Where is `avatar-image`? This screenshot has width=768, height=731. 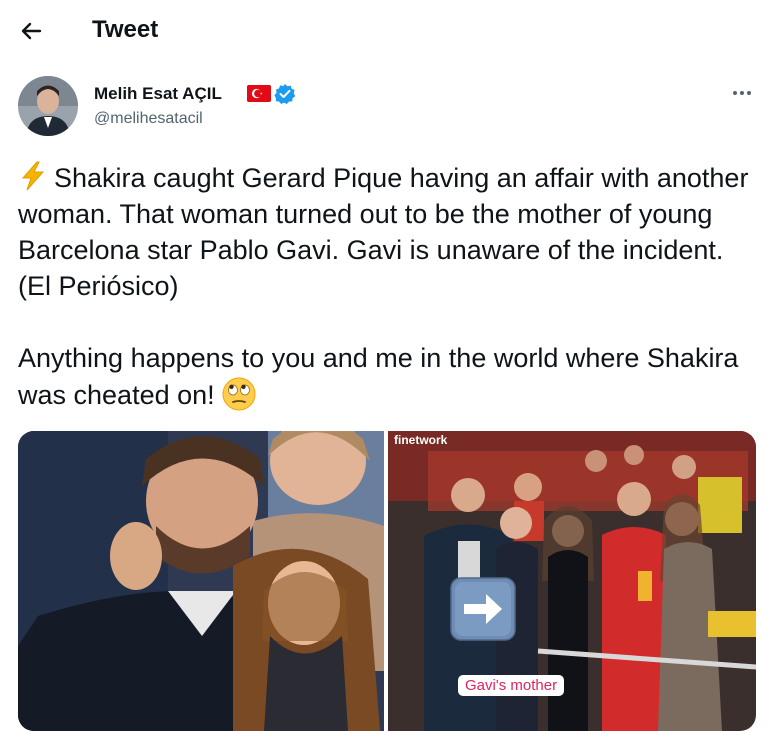
avatar-image is located at coordinates (48, 106).